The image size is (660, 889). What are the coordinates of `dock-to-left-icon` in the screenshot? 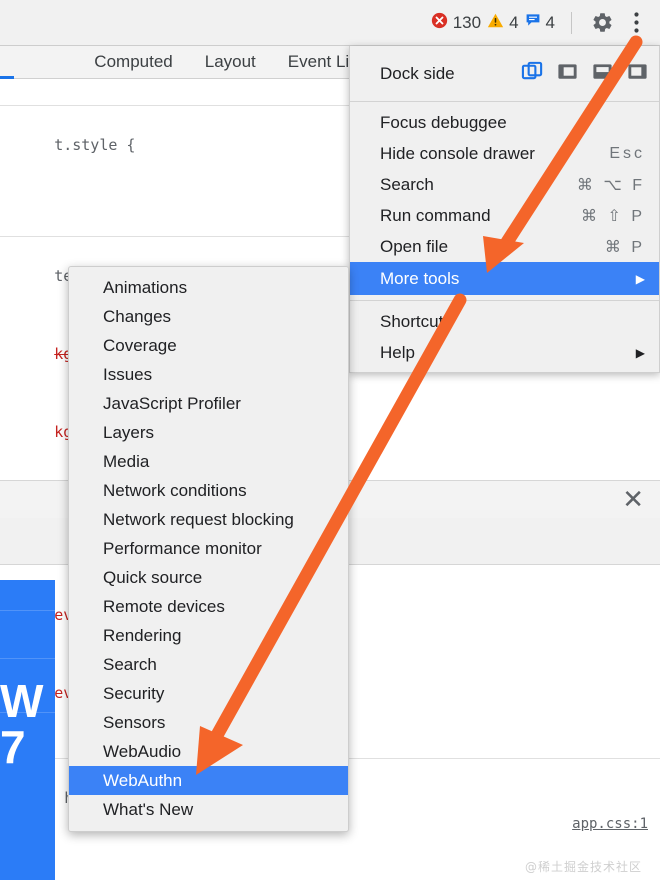 It's located at (567, 74).